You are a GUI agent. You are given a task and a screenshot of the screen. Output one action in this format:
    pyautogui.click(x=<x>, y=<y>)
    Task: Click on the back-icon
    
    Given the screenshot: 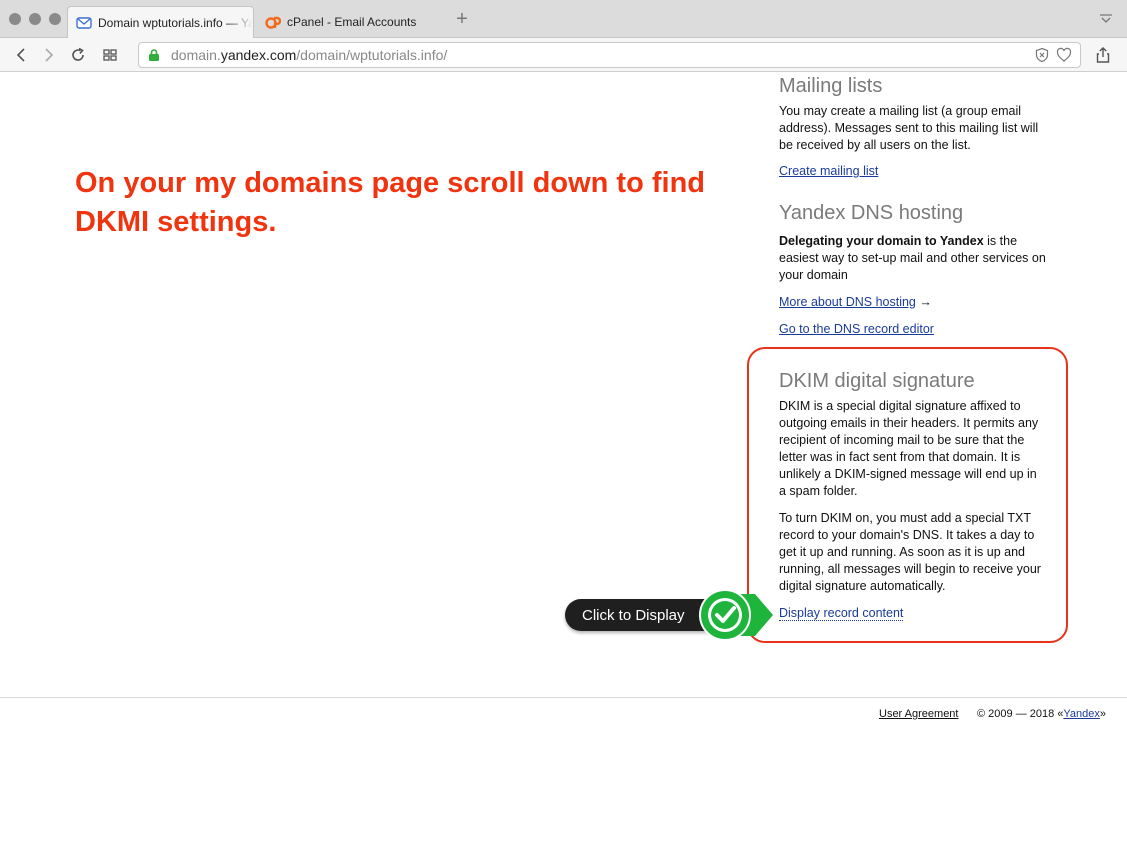 What is the action you would take?
    pyautogui.click(x=22, y=55)
    